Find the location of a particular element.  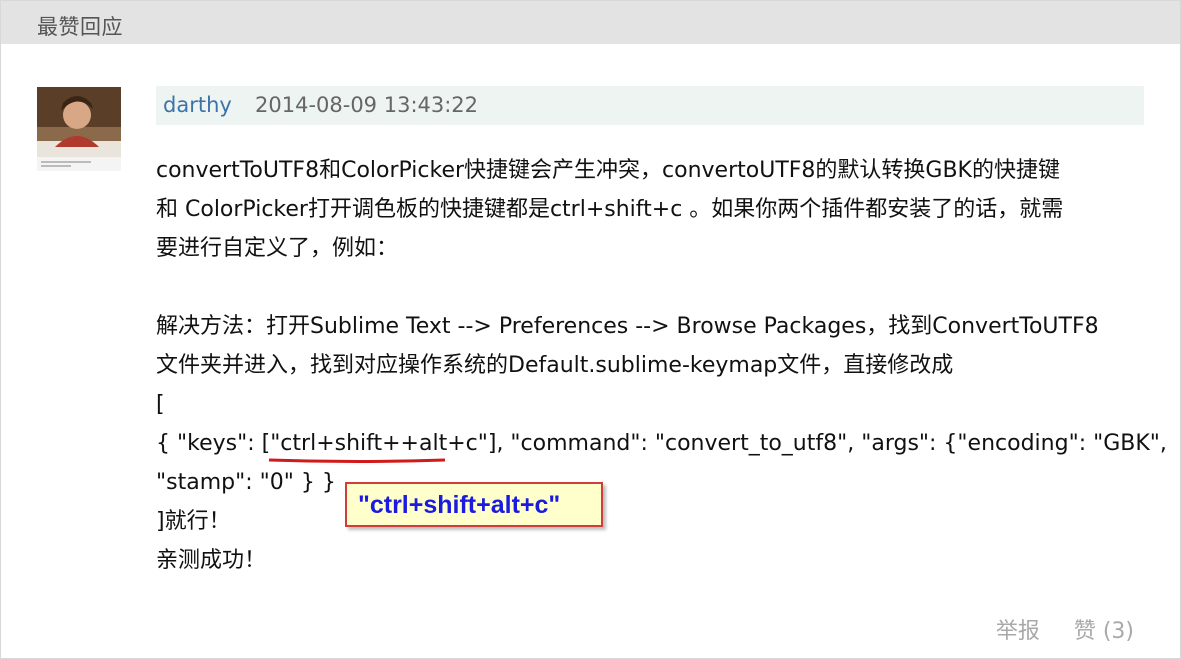

author-link: darthy is located at coordinates (197, 105).